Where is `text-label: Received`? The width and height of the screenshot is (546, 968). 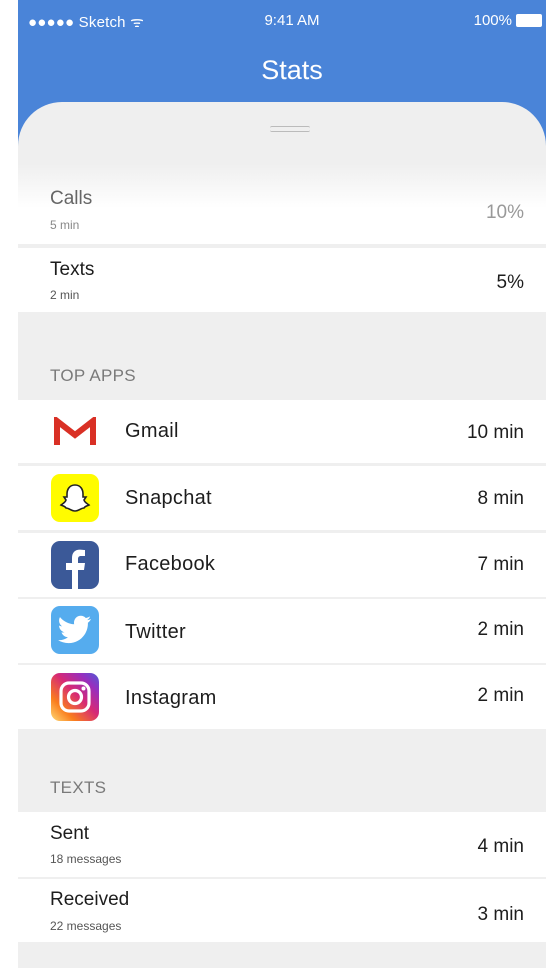 text-label: Received is located at coordinates (90, 899).